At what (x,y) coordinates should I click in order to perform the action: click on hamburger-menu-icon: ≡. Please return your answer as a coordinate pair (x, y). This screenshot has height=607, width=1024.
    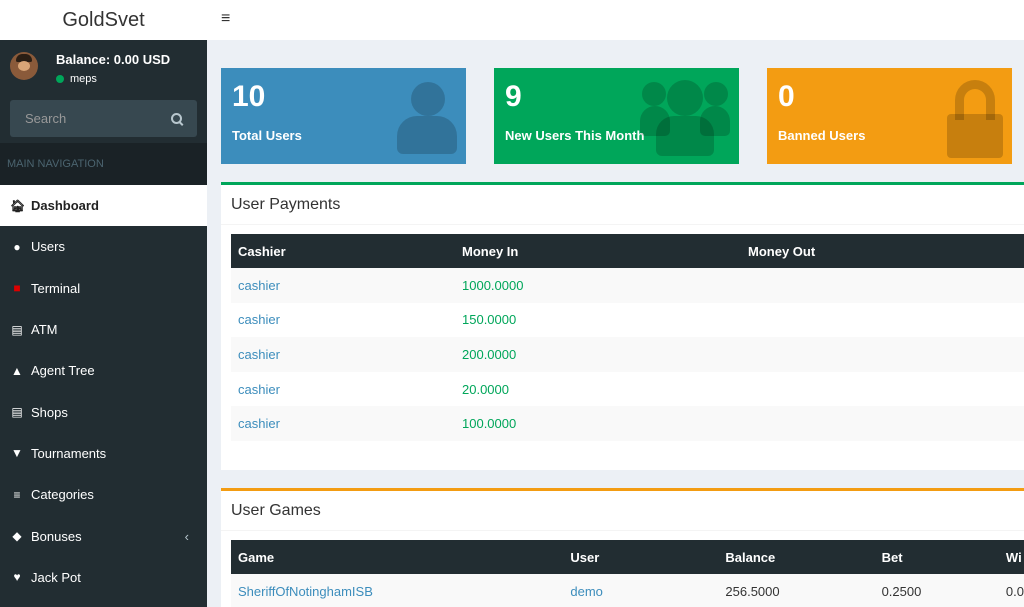
    Looking at the image, I should click on (225, 19).